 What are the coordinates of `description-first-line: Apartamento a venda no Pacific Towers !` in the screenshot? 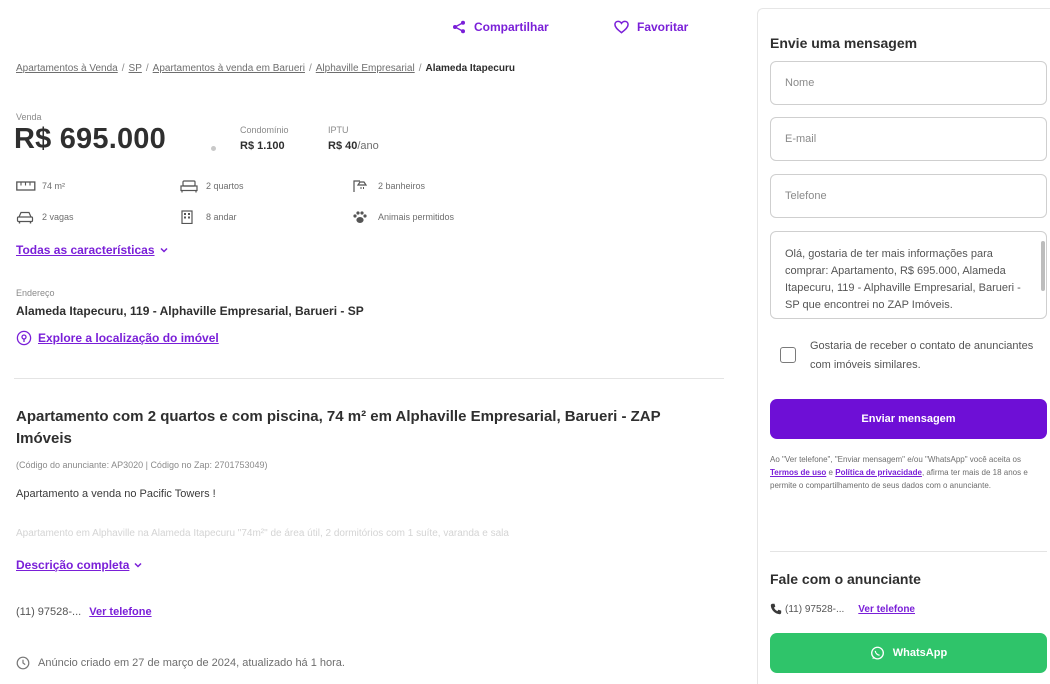 It's located at (116, 494).